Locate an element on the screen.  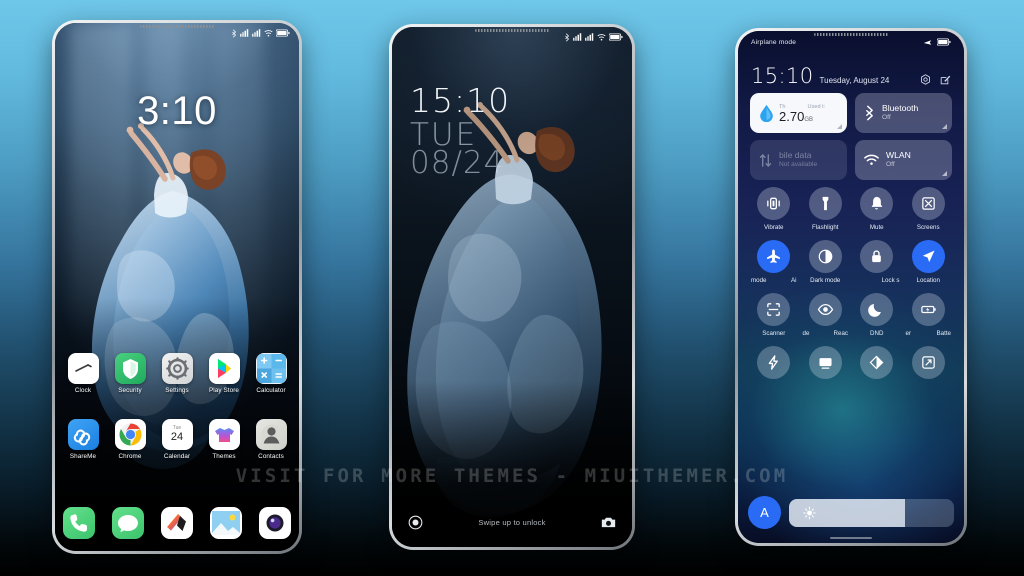
battery-icon is located at coordinates (944, 42).